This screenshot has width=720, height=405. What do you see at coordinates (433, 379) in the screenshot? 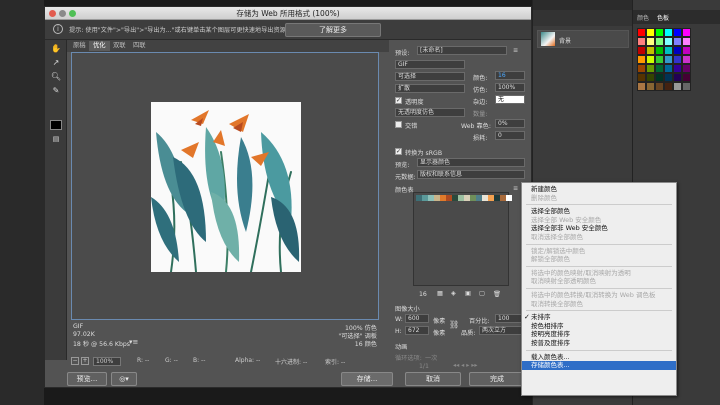
I see `cancel-button: 取消` at bounding box center [433, 379].